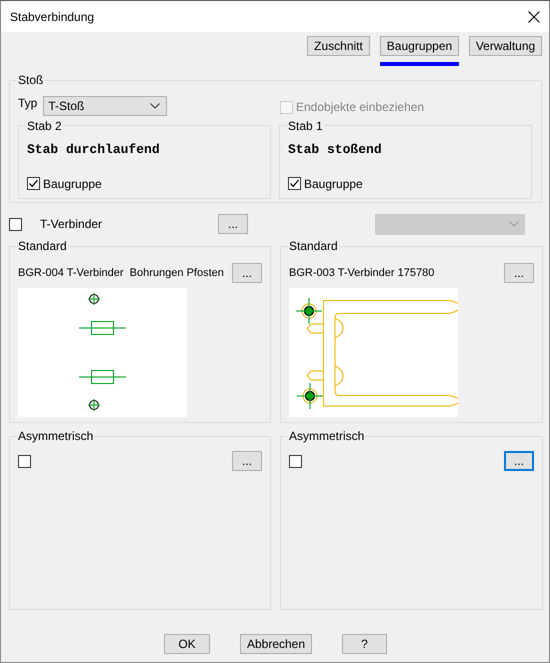 The height and width of the screenshot is (663, 550). Describe the element at coordinates (30, 80) in the screenshot. I see `group-title: Stoß` at that location.